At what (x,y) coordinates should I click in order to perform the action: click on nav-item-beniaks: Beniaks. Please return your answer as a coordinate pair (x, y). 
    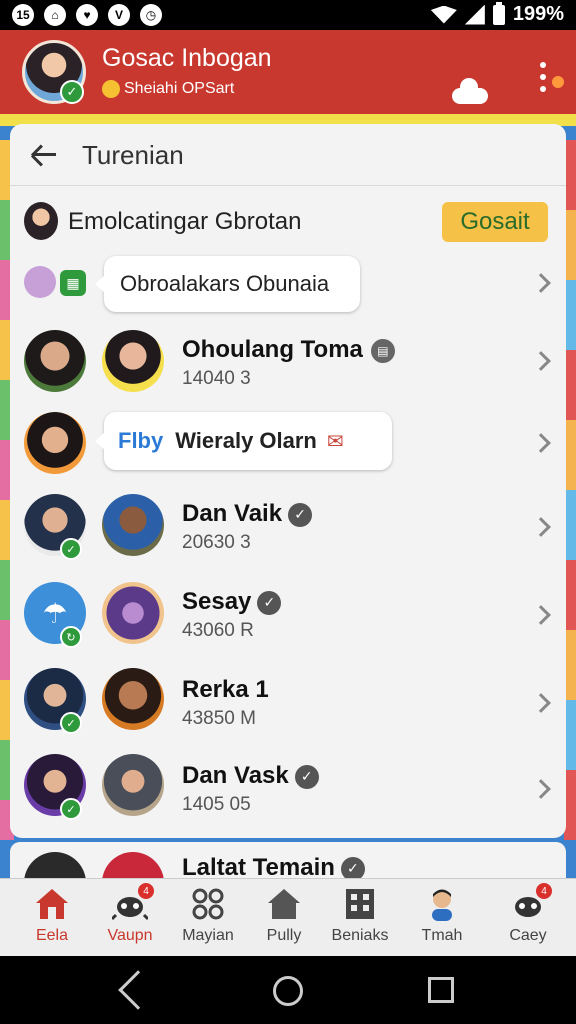
    Looking at the image, I should click on (360, 918).